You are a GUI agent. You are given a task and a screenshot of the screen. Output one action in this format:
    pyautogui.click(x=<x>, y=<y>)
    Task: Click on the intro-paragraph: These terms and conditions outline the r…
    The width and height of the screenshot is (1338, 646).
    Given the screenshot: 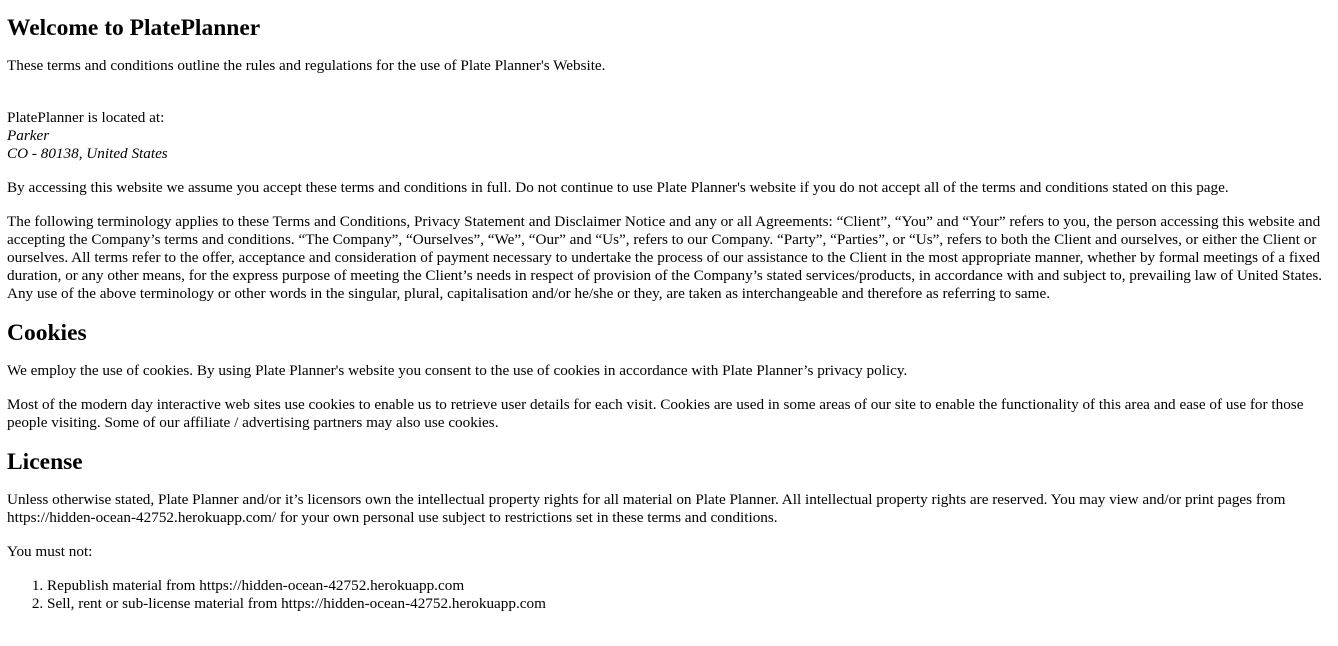 What is the action you would take?
    pyautogui.click(x=306, y=65)
    